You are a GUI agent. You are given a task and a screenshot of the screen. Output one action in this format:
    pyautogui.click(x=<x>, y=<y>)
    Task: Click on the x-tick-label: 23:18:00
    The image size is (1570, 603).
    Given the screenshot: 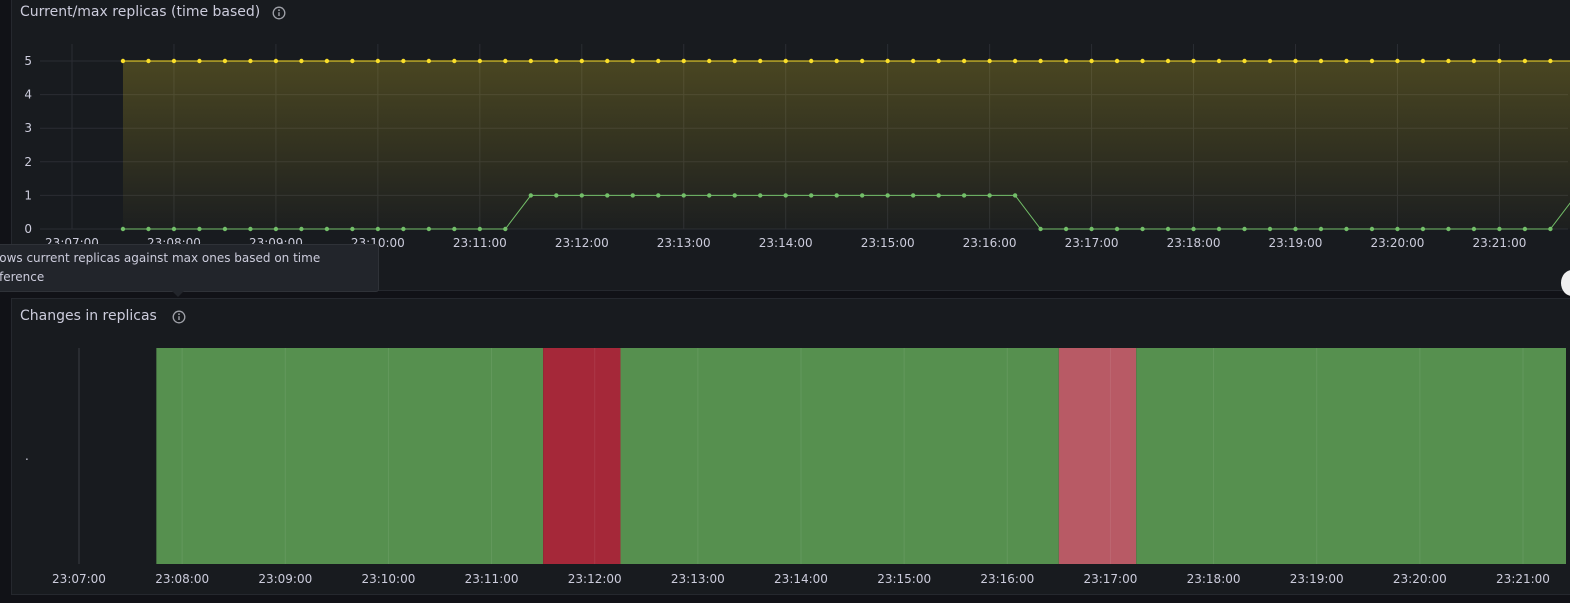 What is the action you would take?
    pyautogui.click(x=1214, y=579)
    